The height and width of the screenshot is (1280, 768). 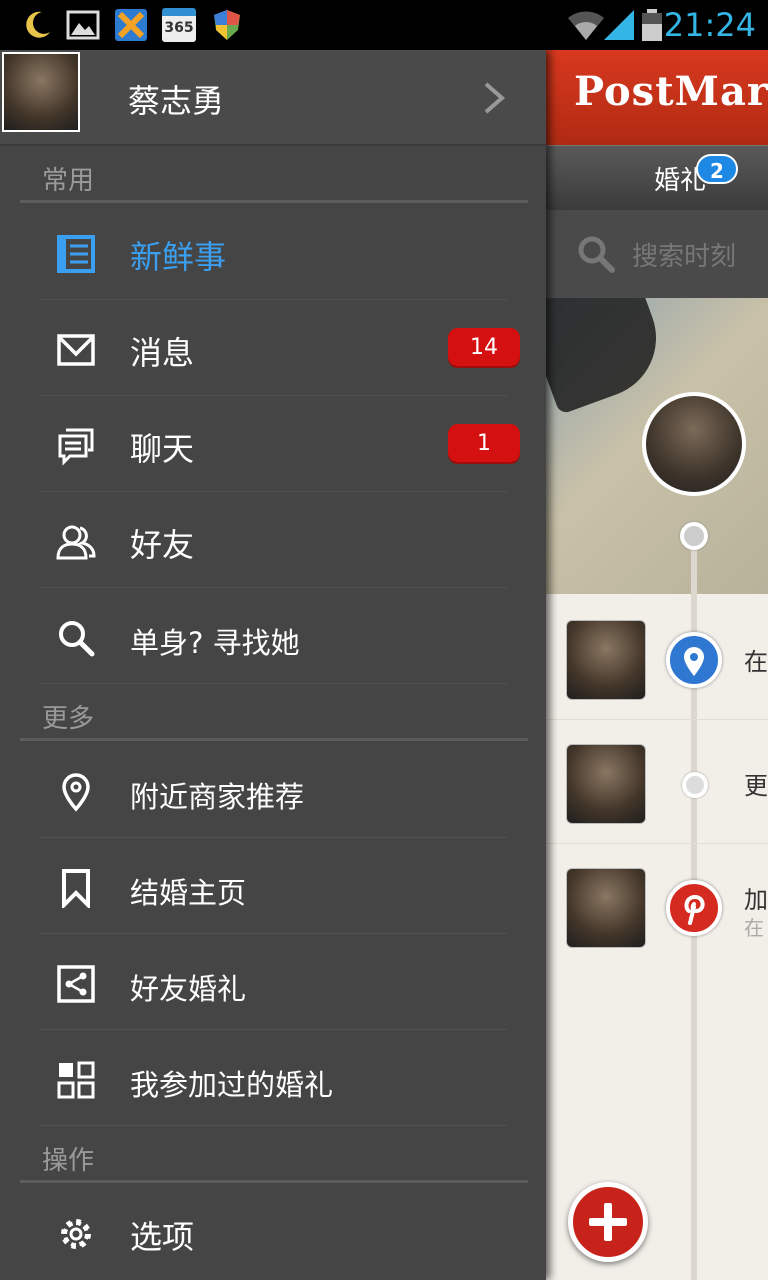 What do you see at coordinates (76, 447) in the screenshot?
I see `chat-icon` at bounding box center [76, 447].